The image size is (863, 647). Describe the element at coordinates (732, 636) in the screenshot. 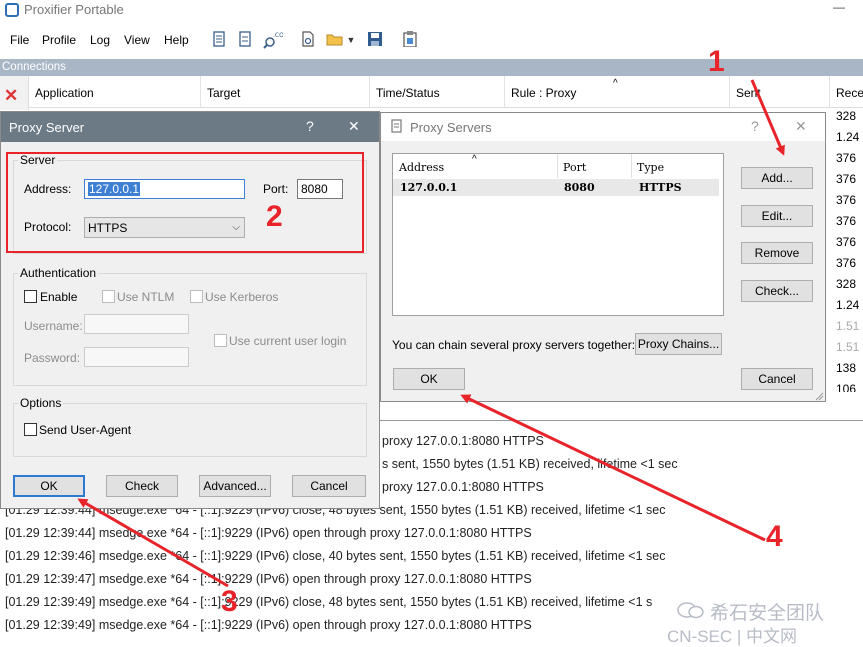

I see `watermark-site: CN-SEC | 中文网` at that location.